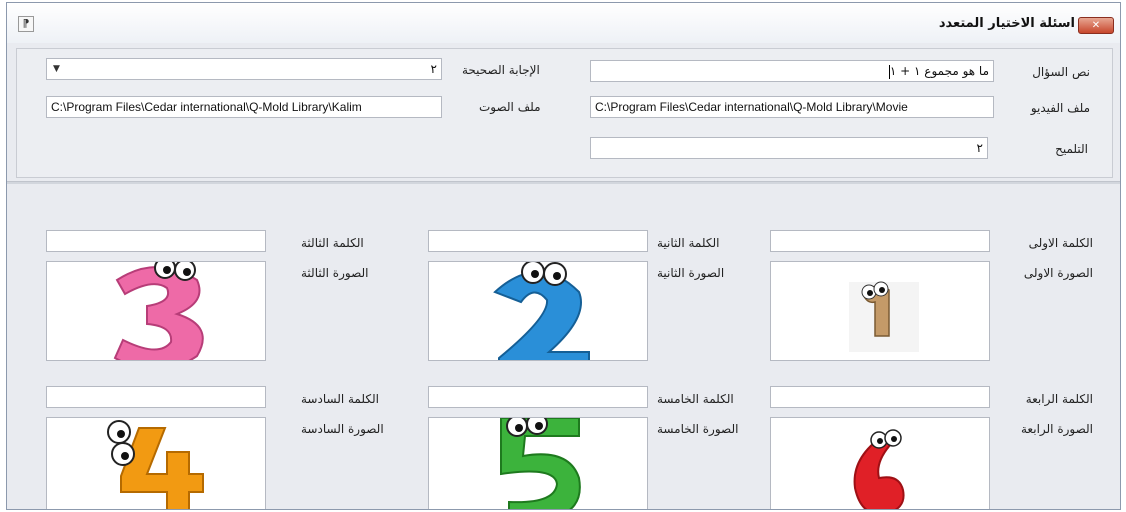  Describe the element at coordinates (792, 71) in the screenshot. I see `question-text-input: ما هو مجموع ١ + ١` at that location.